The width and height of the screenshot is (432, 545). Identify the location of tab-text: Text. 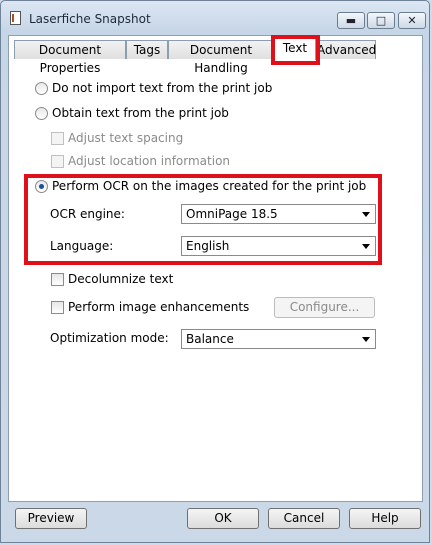
(295, 49).